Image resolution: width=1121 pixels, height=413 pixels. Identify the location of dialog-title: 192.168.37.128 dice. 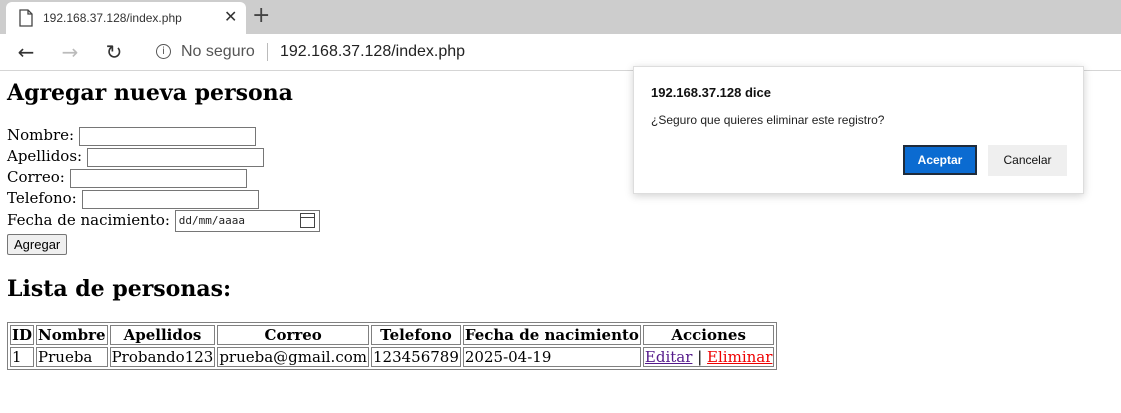
(711, 92).